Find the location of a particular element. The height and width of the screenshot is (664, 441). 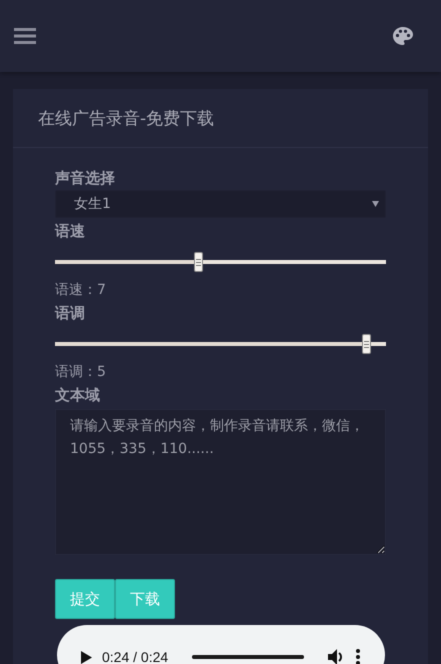

action-button: 下载 is located at coordinates (145, 599).